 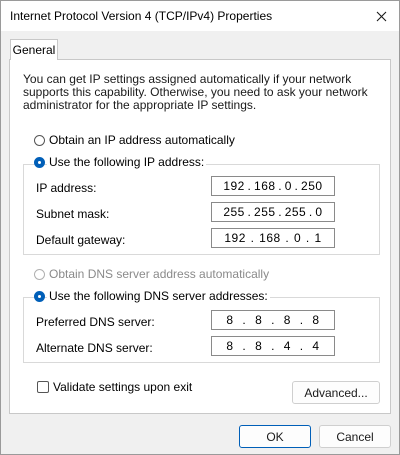 I want to click on validate-checkbox, so click(x=43, y=387).